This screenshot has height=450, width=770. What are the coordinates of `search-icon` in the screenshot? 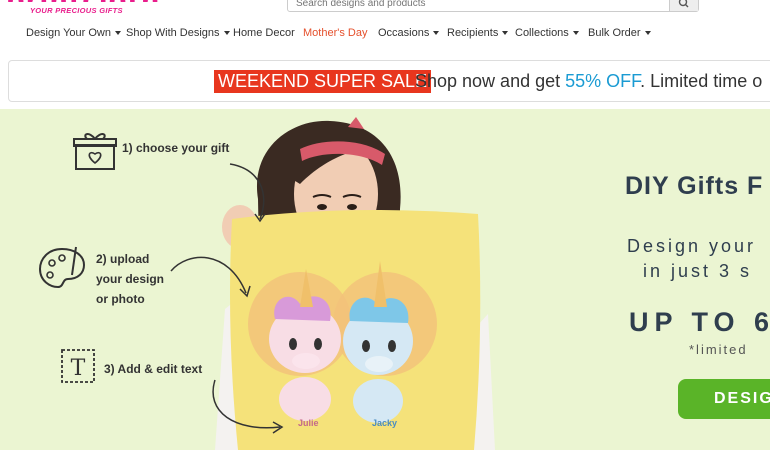 It's located at (683, 4).